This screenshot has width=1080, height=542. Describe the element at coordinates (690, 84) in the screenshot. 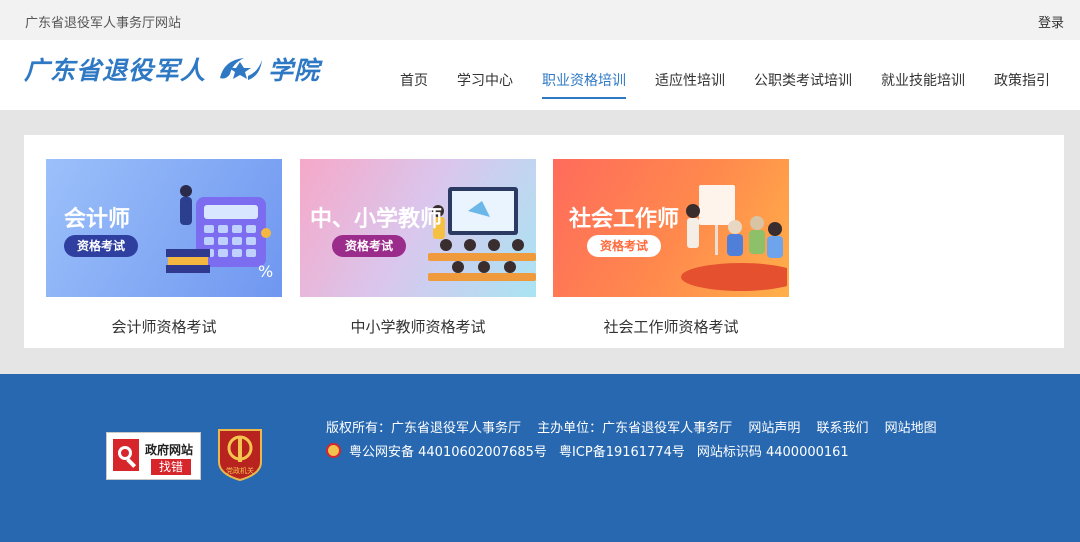

I see `nav-adaptive-training: 适应性培训` at that location.